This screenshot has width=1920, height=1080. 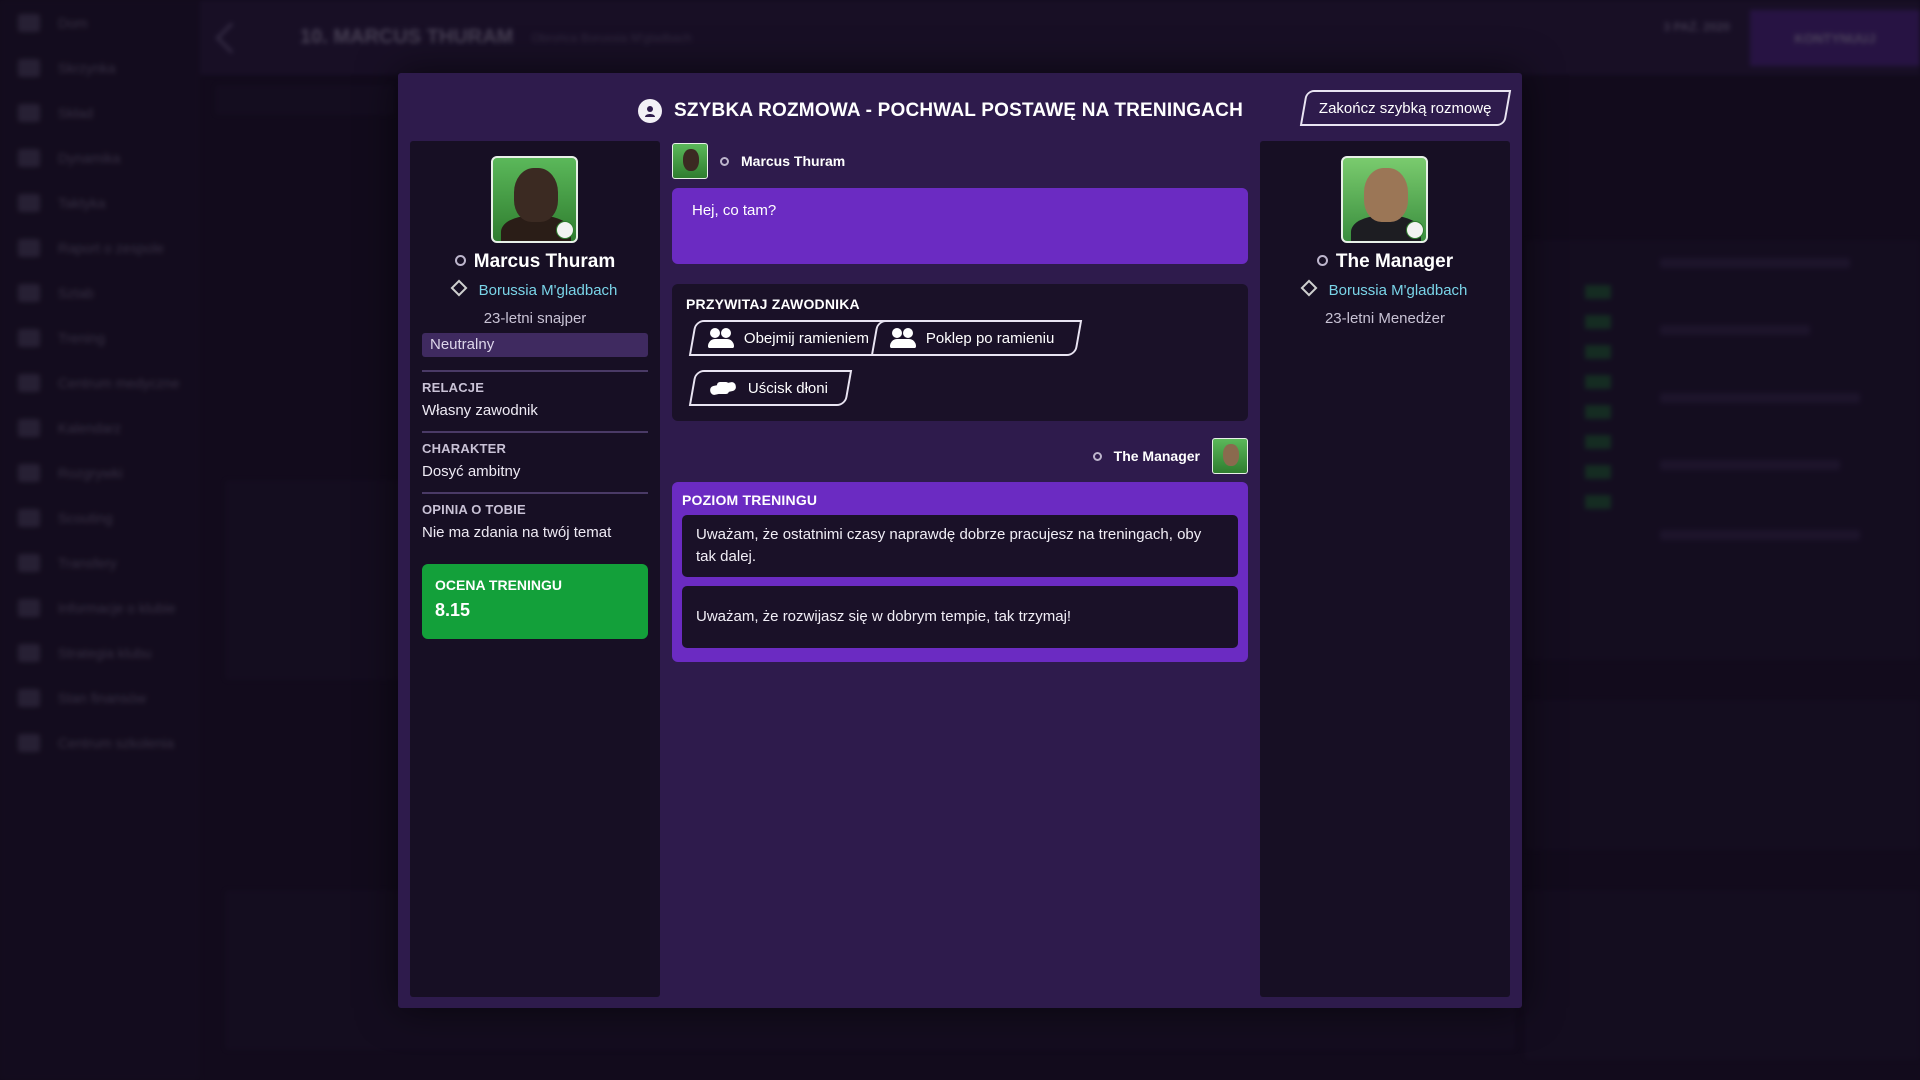 I want to click on player-speaker-row: Marcus Thuram, so click(x=758, y=161).